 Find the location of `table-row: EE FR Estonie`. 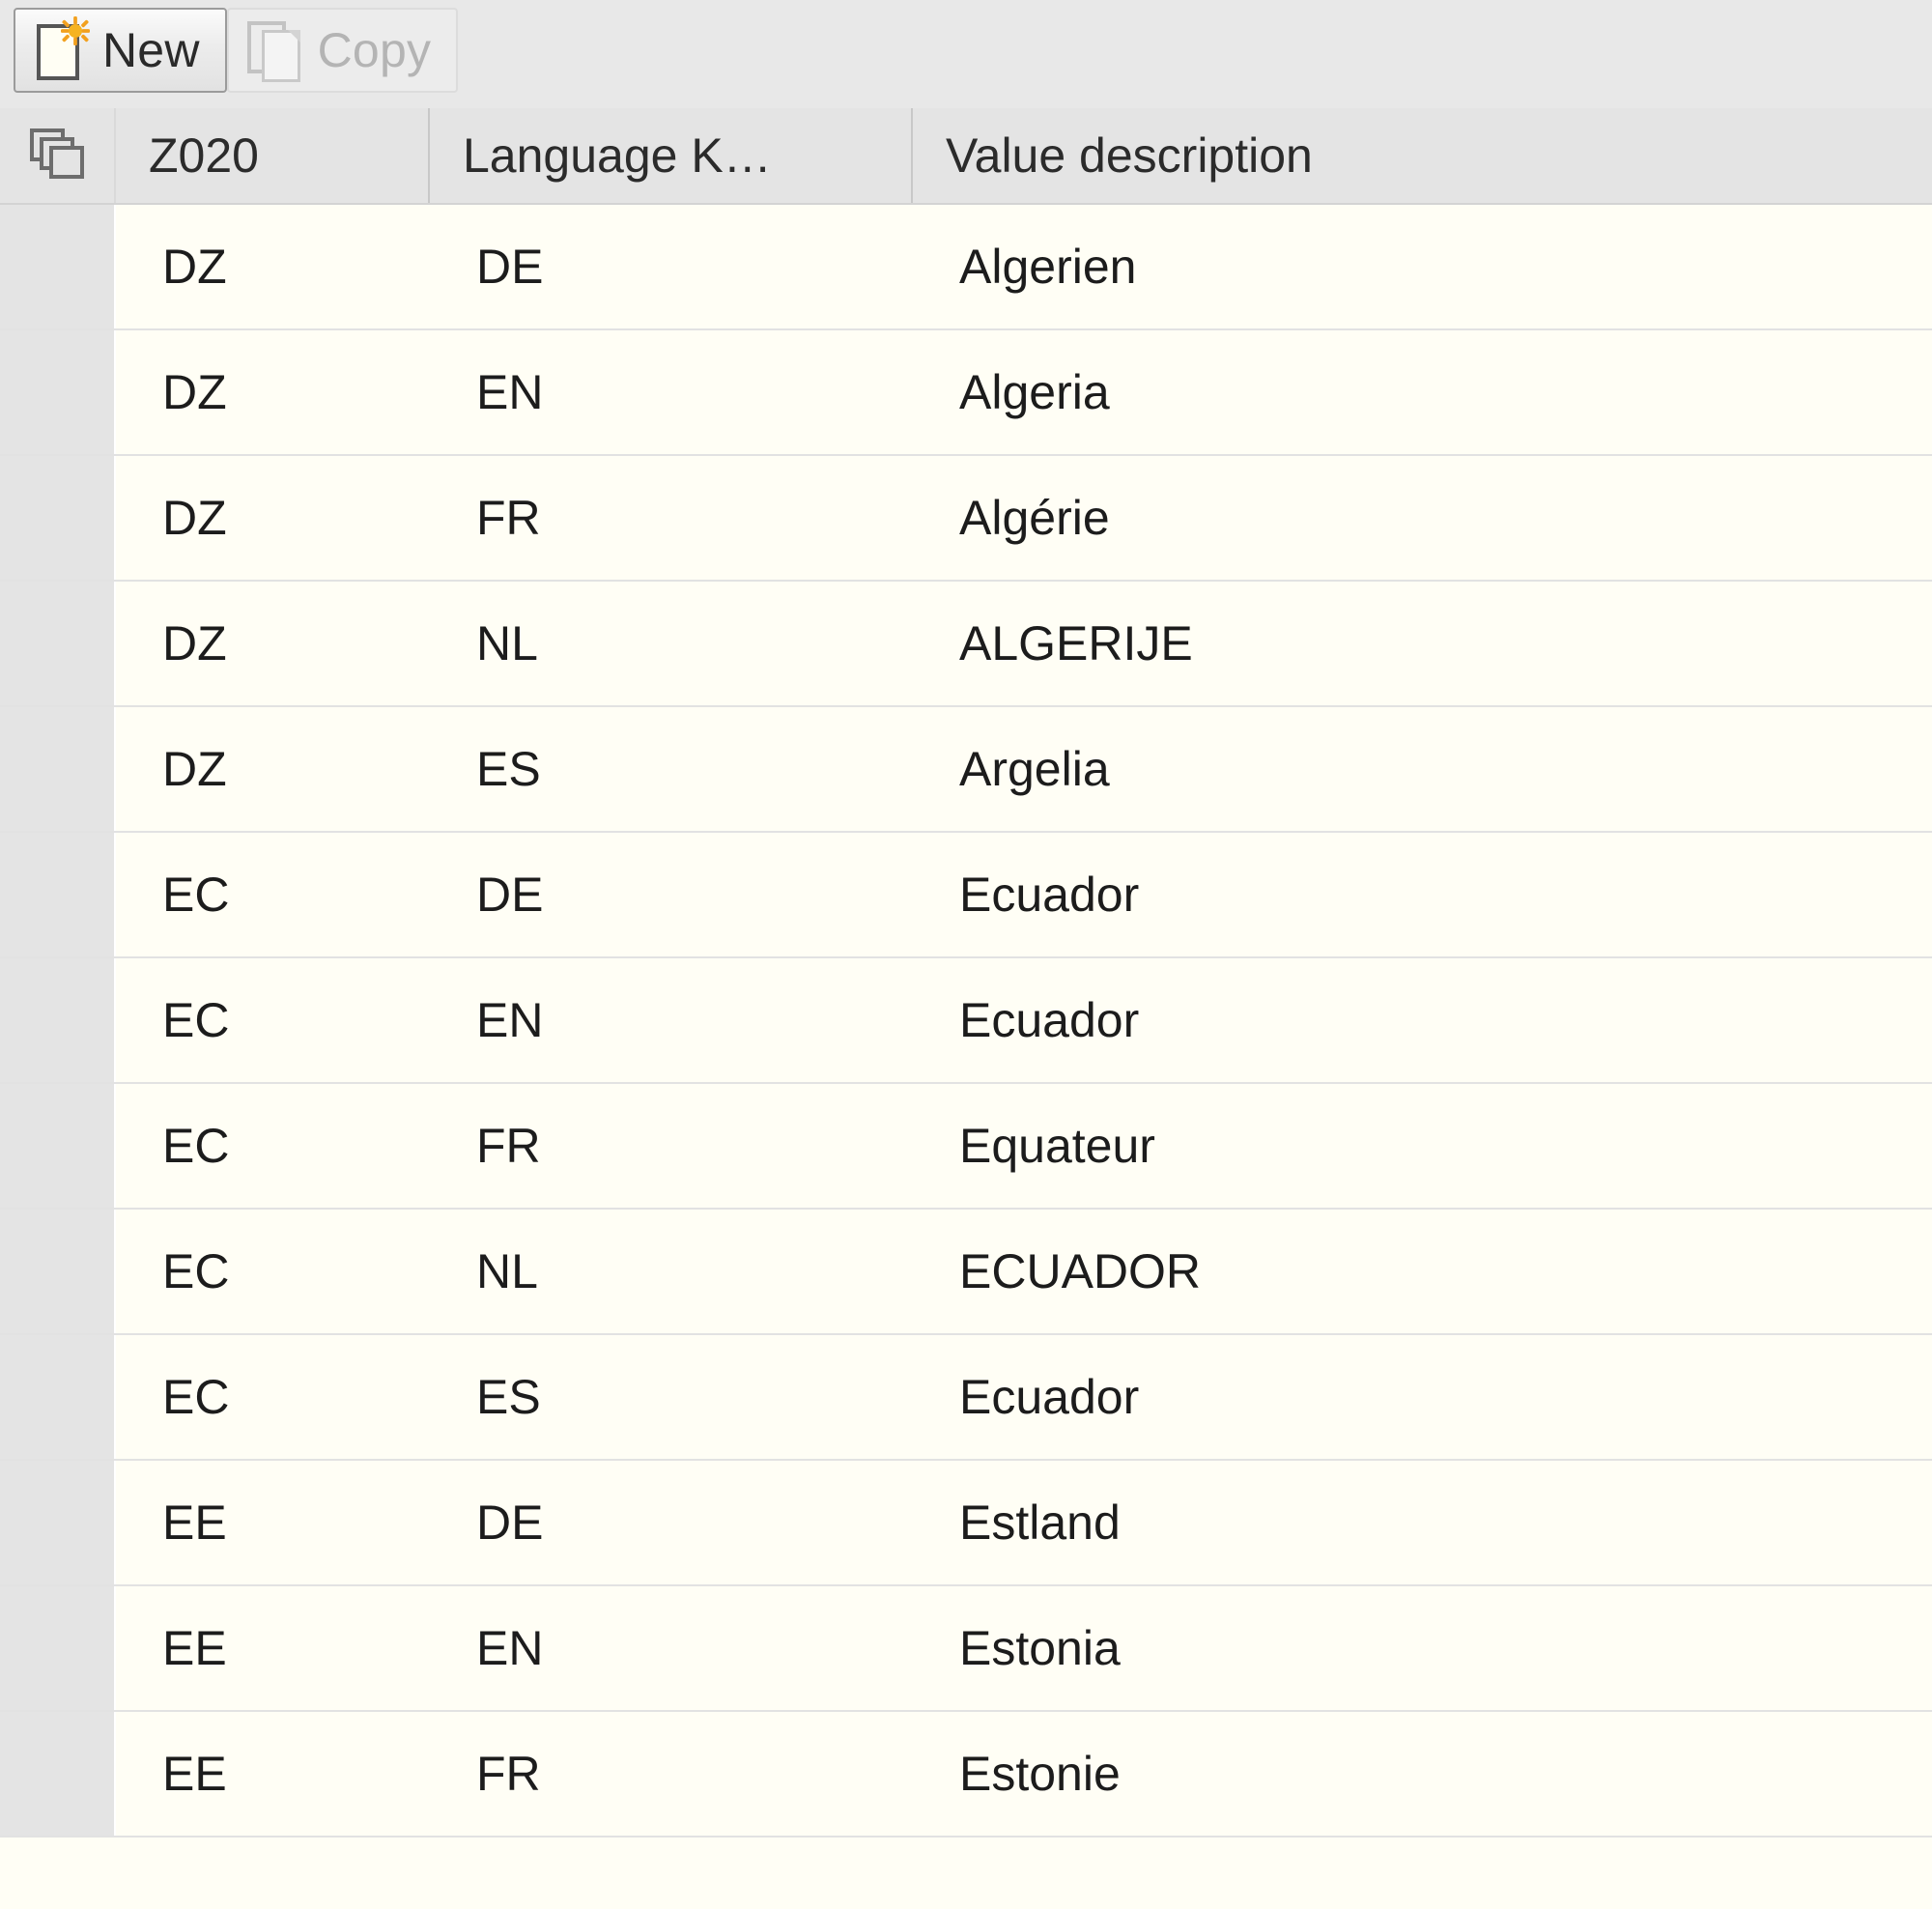

table-row: EE FR Estonie is located at coordinates (966, 1775).